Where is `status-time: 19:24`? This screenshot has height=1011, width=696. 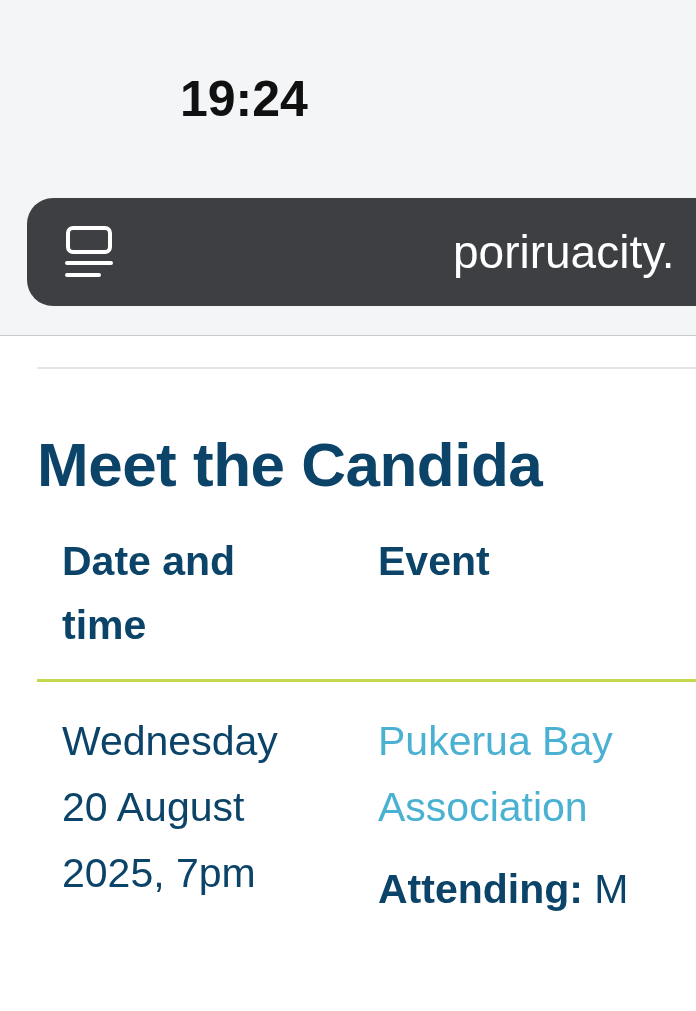 status-time: 19:24 is located at coordinates (244, 99).